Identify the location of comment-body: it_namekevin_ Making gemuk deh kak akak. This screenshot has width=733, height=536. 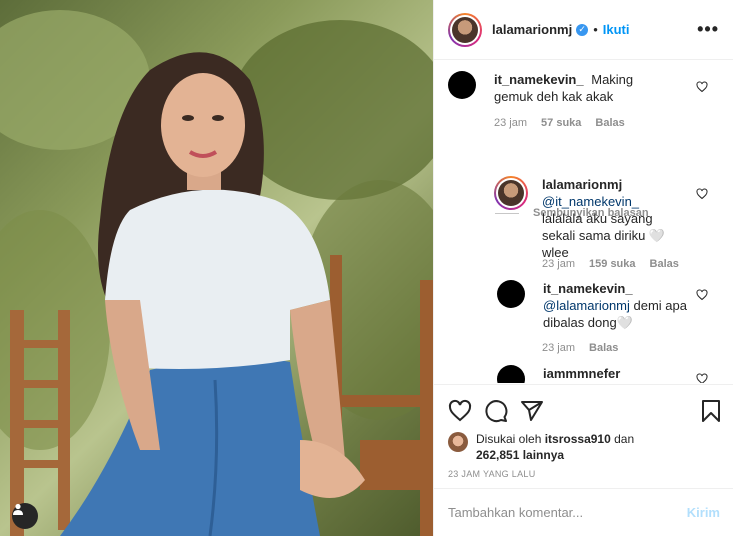
(584, 88).